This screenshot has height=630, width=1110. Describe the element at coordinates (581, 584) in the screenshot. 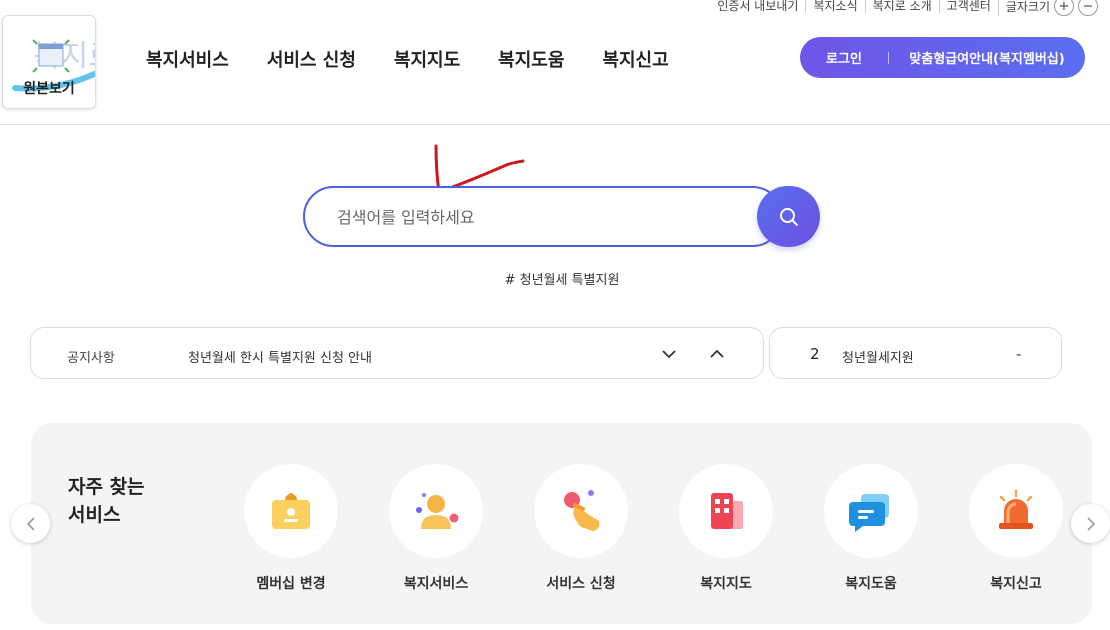

I see `service-label: 서비스 신청` at that location.